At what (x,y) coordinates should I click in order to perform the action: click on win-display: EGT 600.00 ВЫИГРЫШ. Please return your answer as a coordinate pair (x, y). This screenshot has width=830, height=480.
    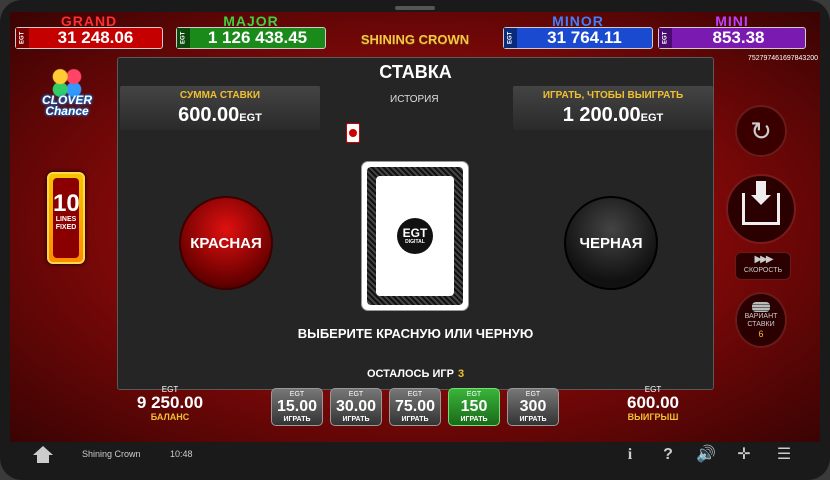
    Looking at the image, I should click on (653, 403).